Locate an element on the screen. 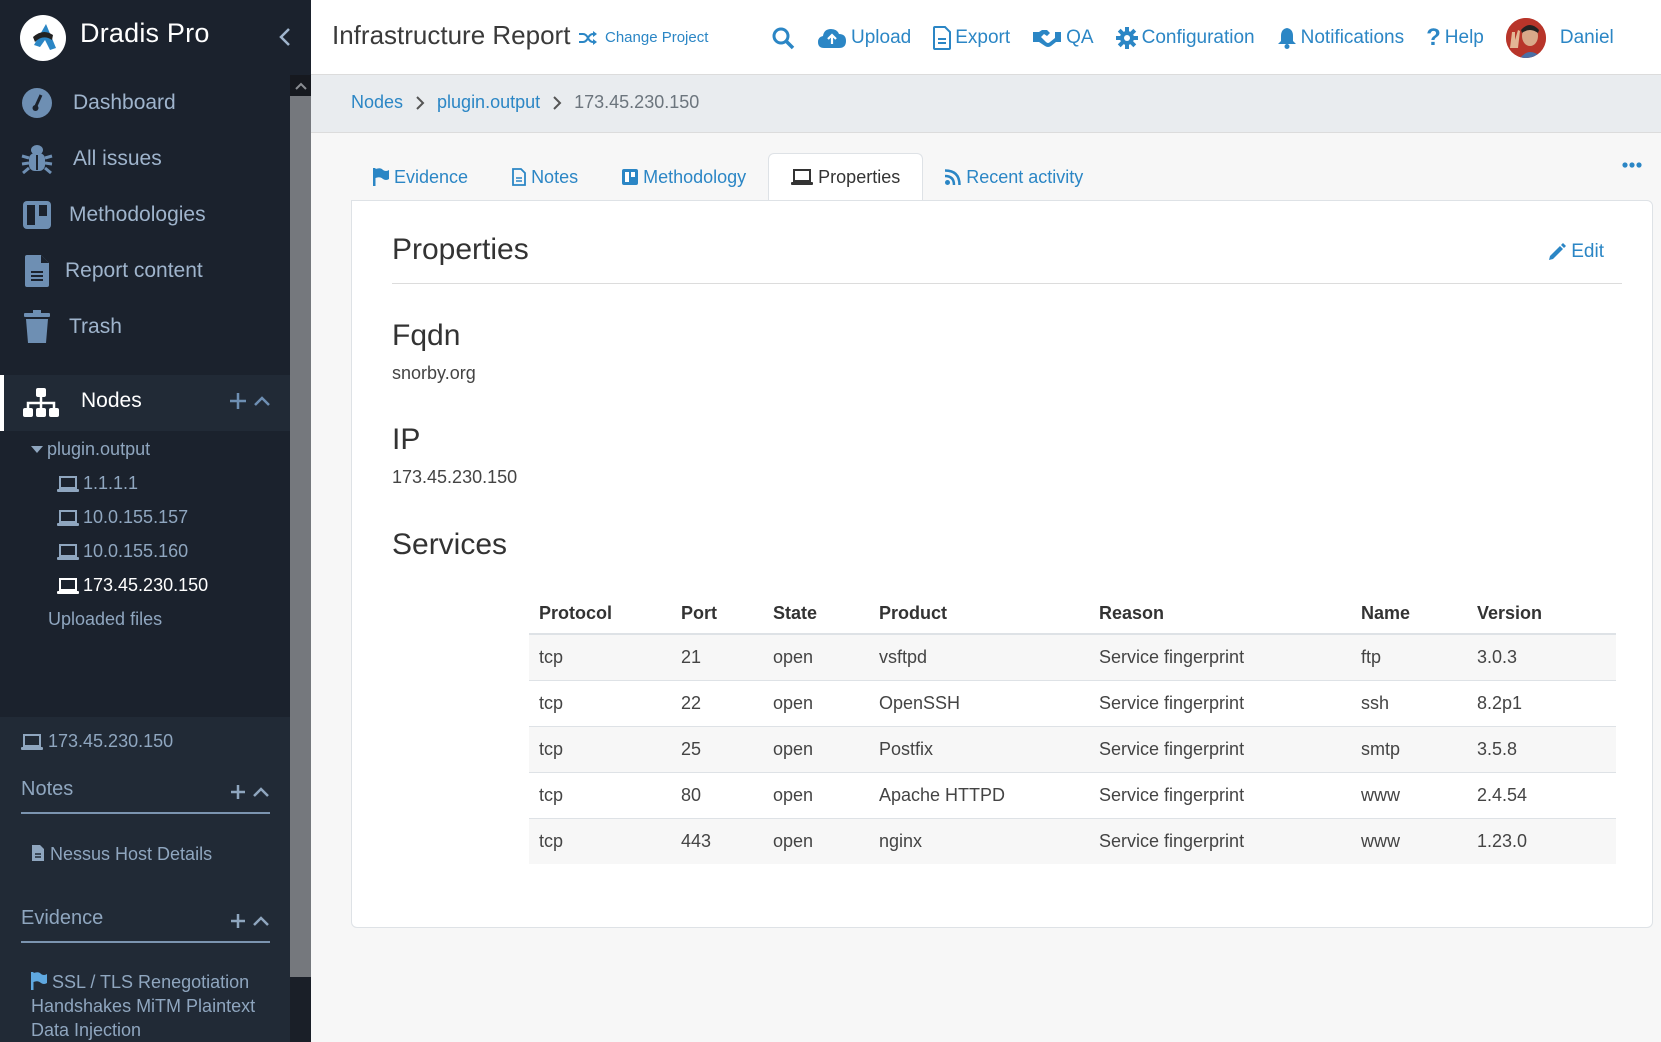  sidebar-item-dashboard: Dashboard is located at coordinates (145, 103).